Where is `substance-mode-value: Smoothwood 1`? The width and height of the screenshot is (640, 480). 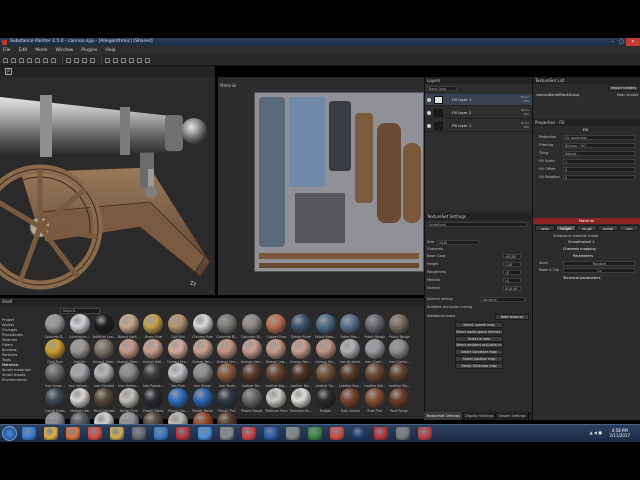 substance-mode-value: Smoothwood 1 is located at coordinates (581, 242).